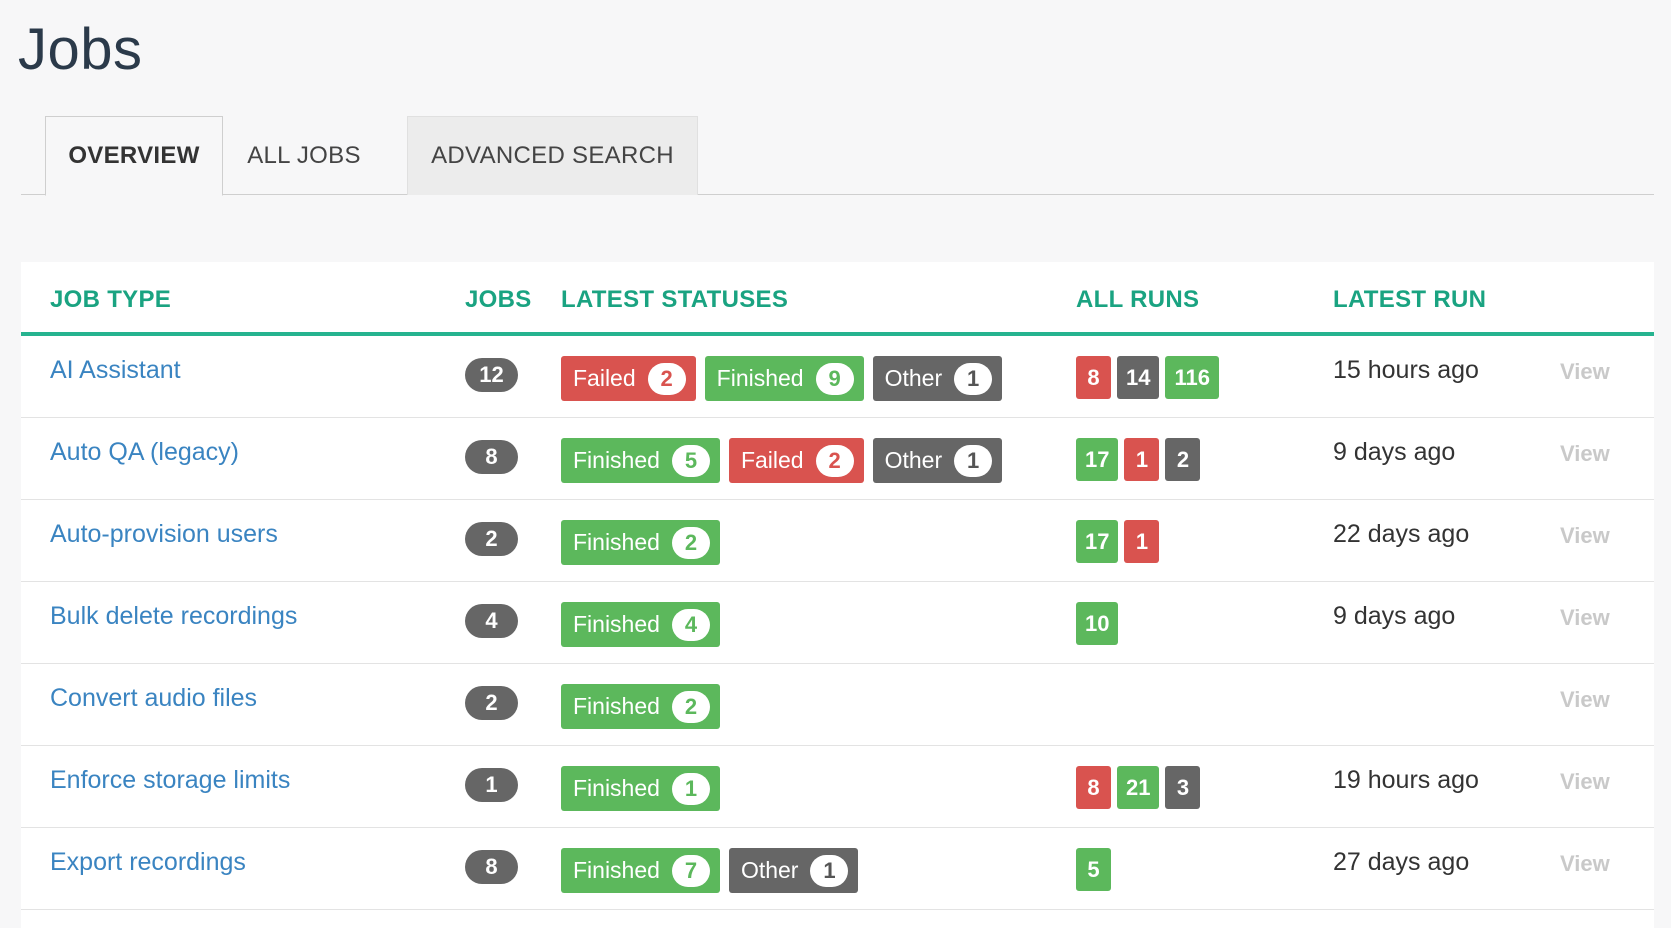 This screenshot has width=1671, height=928. What do you see at coordinates (1183, 459) in the screenshot?
I see `run-count-badge: 2` at bounding box center [1183, 459].